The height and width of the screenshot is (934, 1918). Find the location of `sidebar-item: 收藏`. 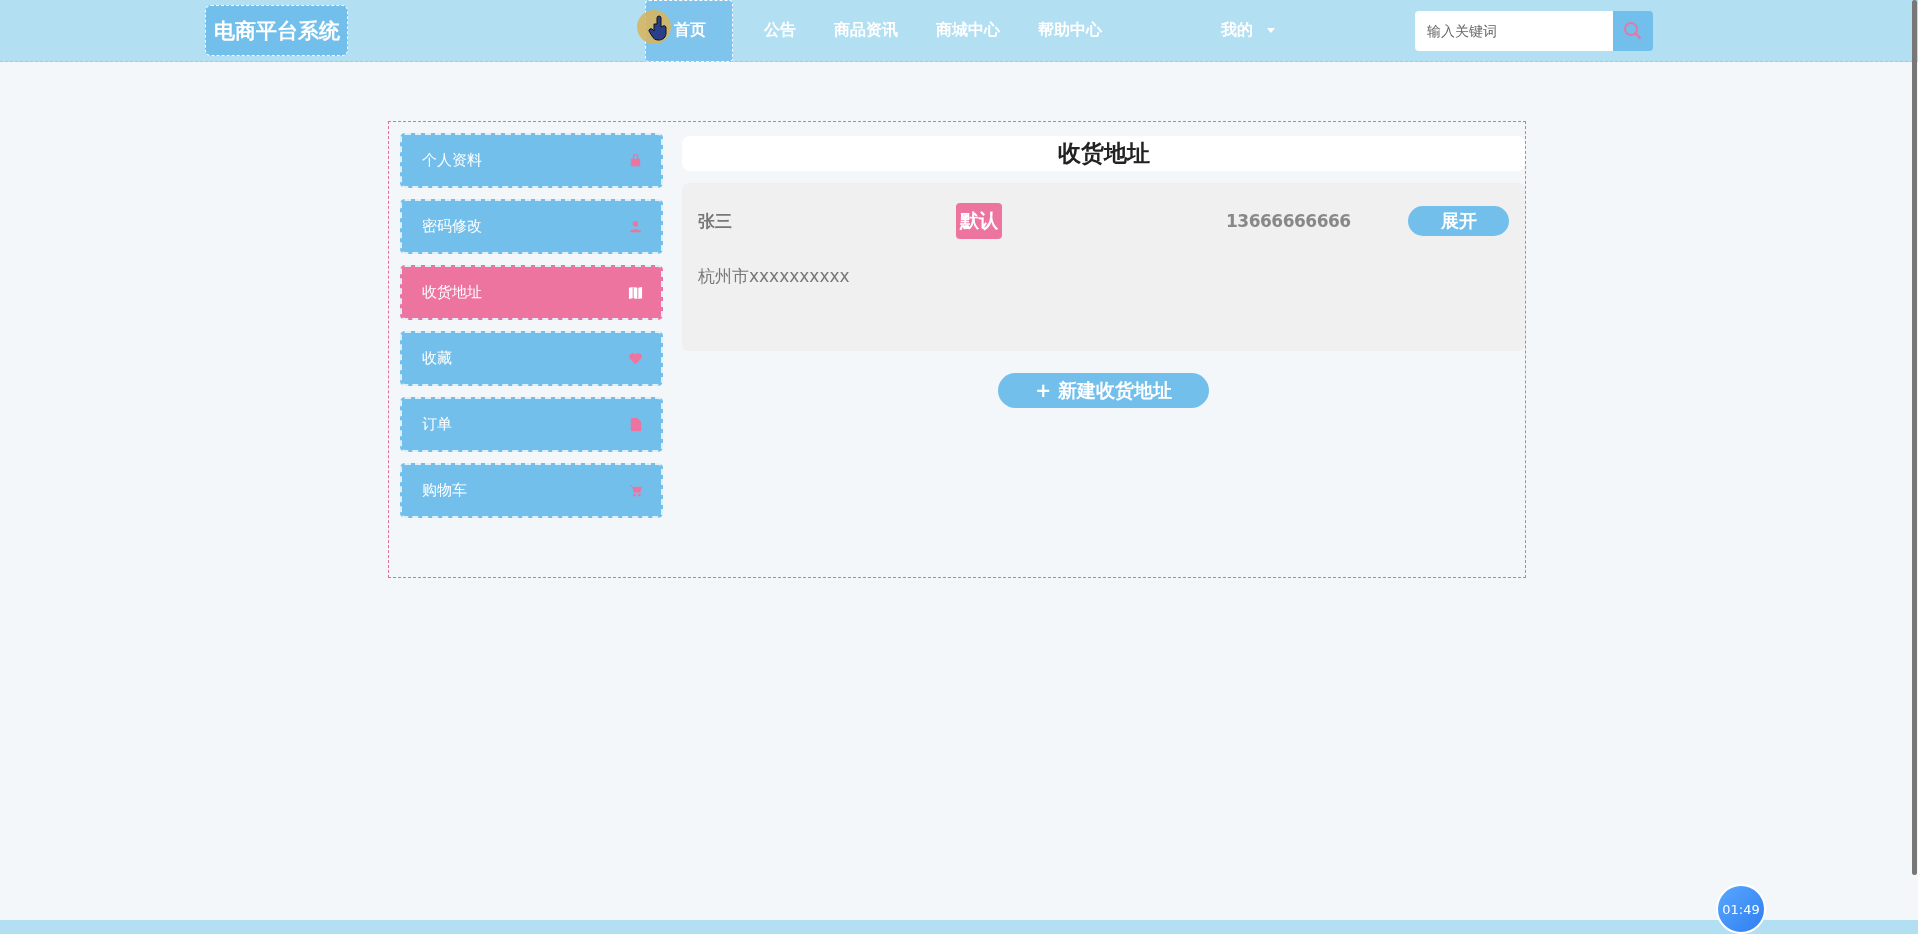

sidebar-item: 收藏 is located at coordinates (531, 358).